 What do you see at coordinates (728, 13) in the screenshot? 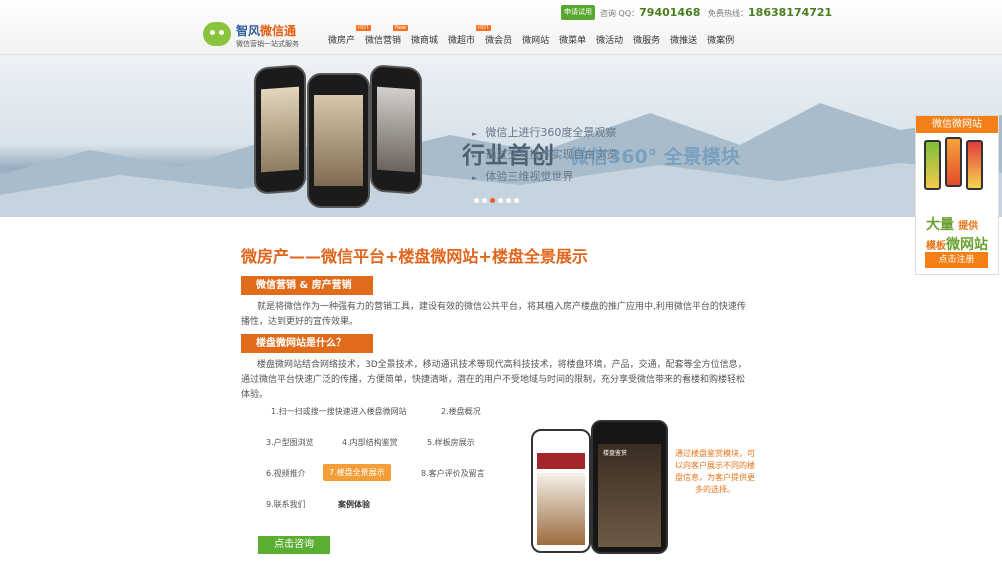
I see `hotline-label: 免费热线：` at bounding box center [728, 13].